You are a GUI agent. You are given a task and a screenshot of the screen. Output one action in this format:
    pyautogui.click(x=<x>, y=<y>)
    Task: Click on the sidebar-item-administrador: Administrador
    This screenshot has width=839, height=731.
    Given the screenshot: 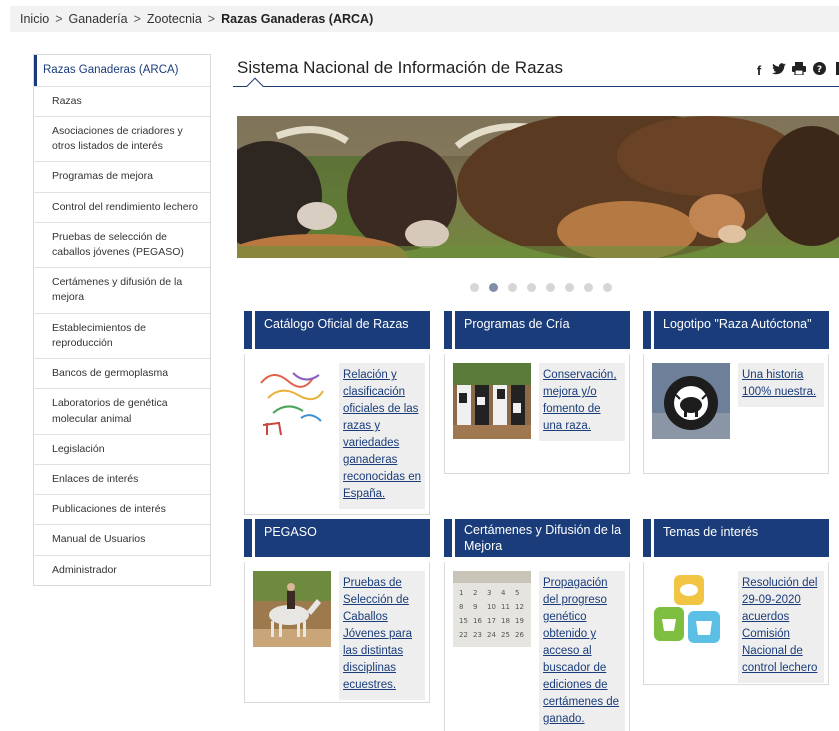 What is the action you would take?
    pyautogui.click(x=122, y=569)
    